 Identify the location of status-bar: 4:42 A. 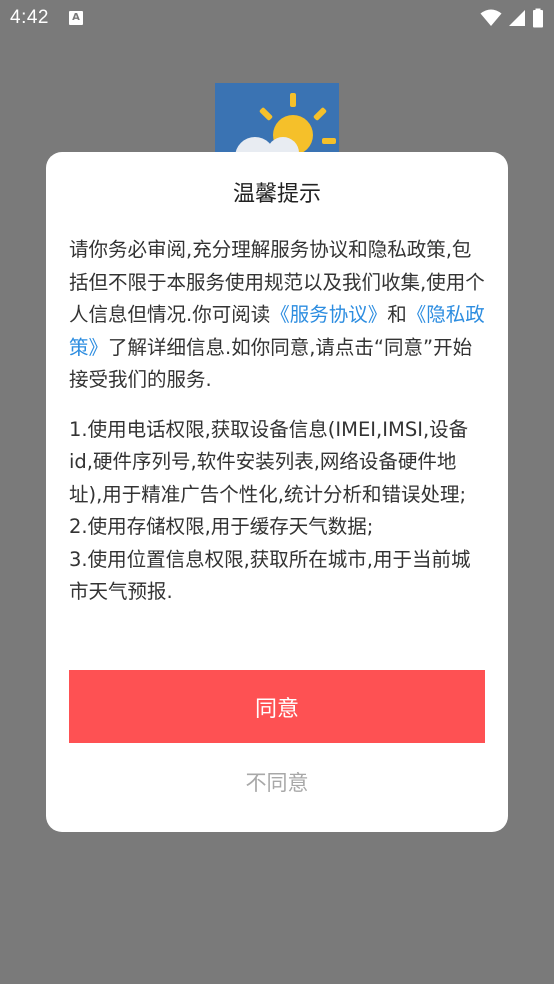
(277, 18).